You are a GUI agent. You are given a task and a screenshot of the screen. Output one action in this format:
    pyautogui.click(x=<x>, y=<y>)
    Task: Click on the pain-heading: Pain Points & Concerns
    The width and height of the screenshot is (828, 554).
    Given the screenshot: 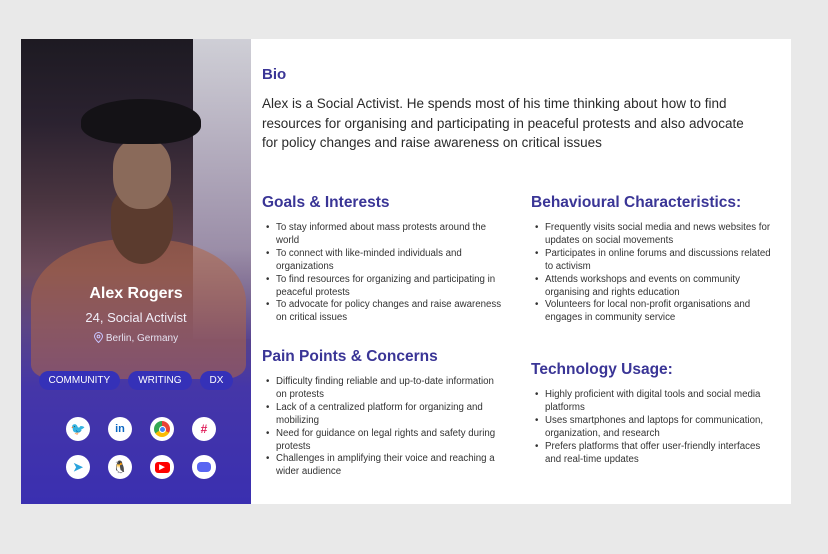 What is the action you would take?
    pyautogui.click(x=350, y=356)
    